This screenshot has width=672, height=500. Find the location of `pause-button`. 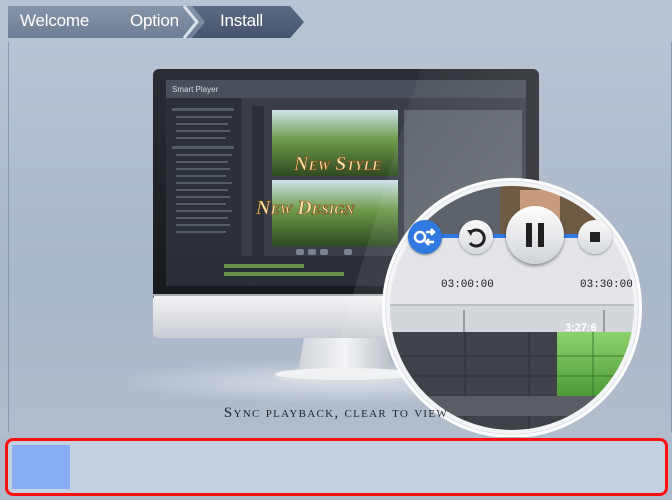

pause-button is located at coordinates (535, 235).